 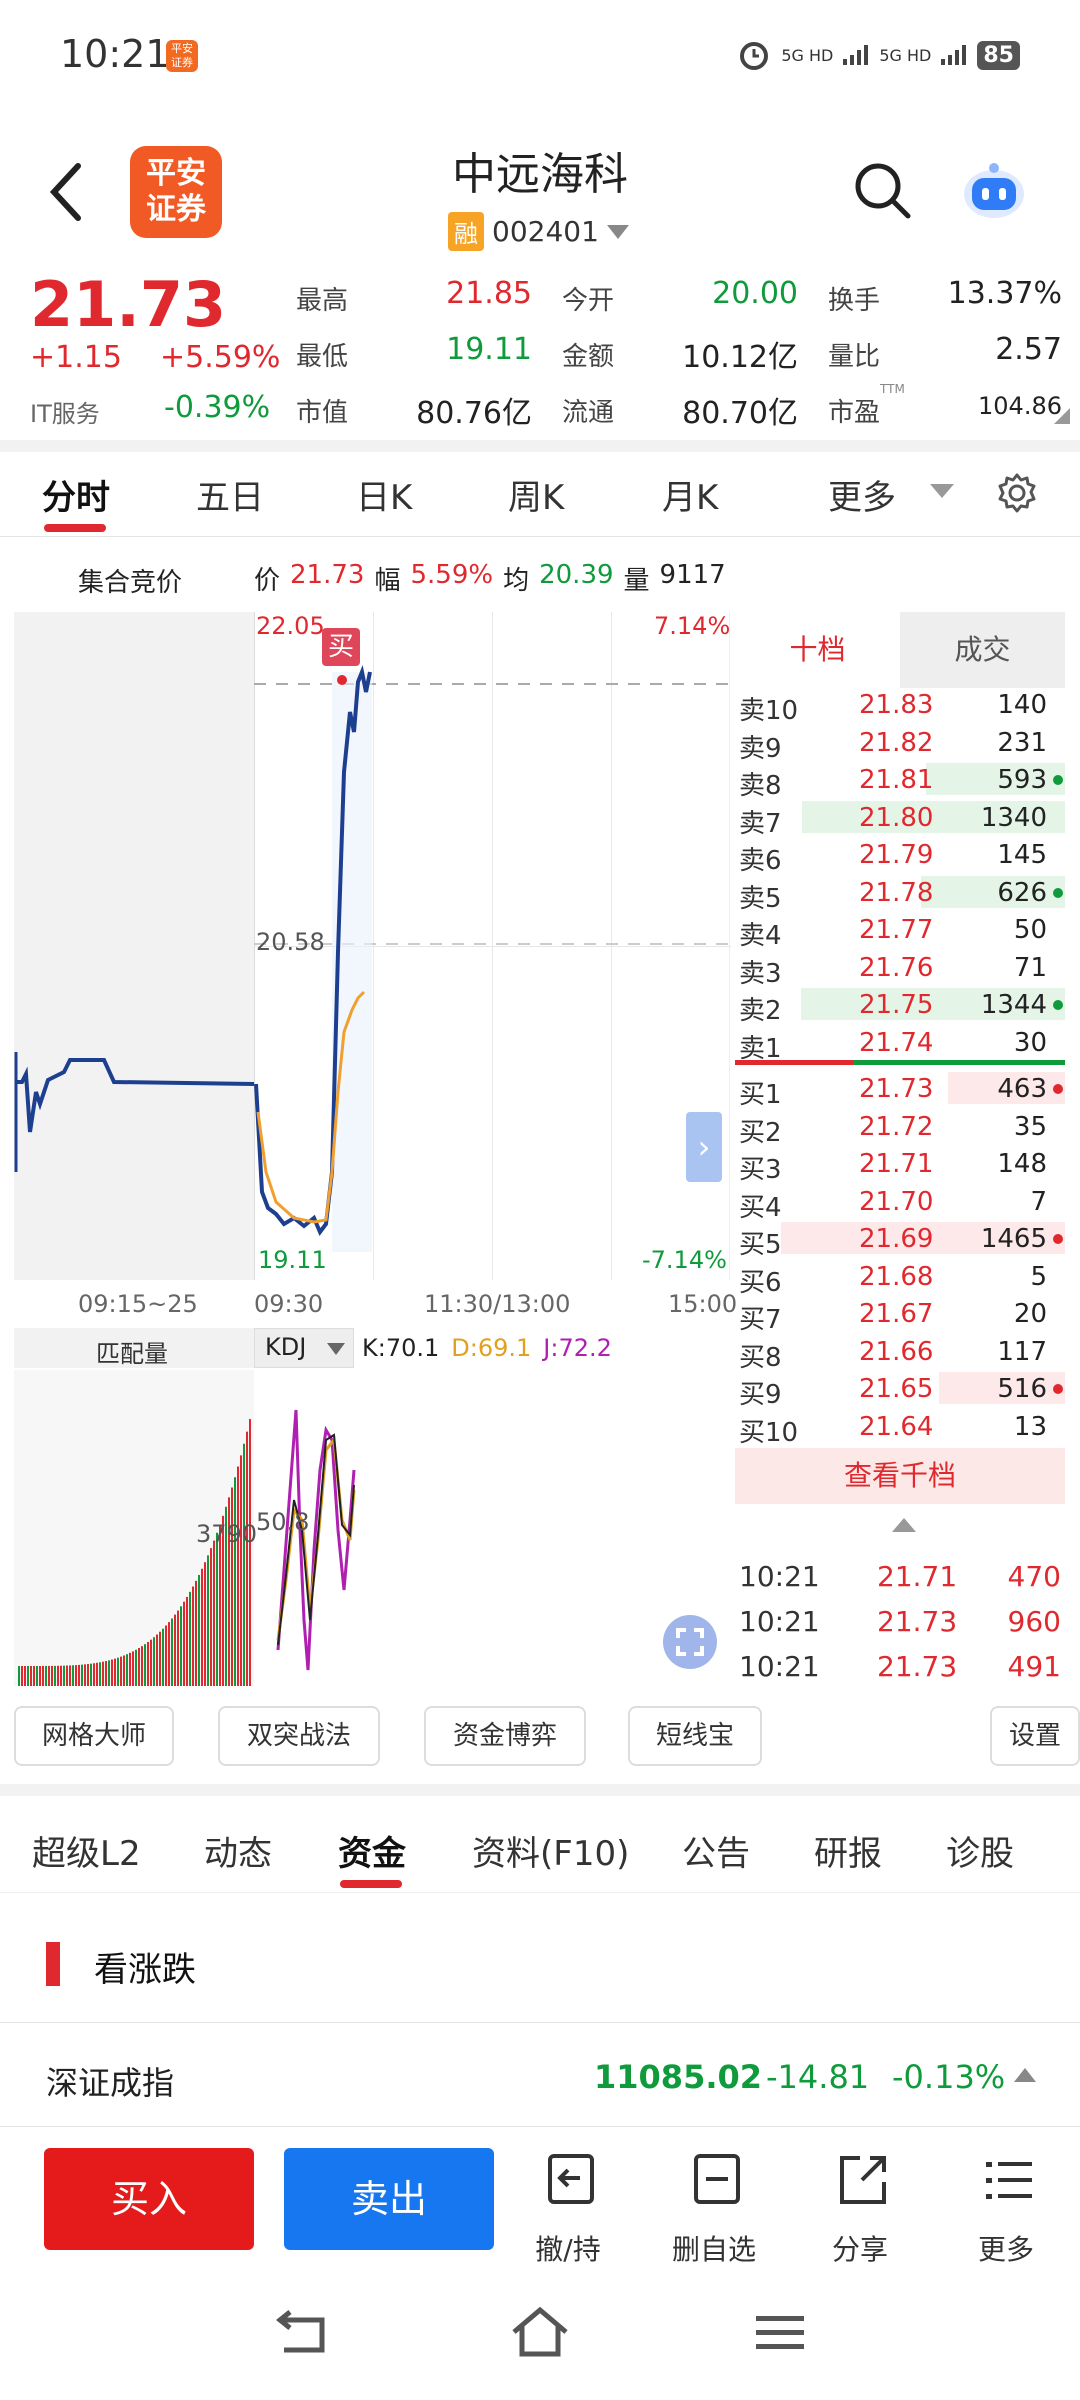 I want to click on info-price: 21.73, so click(x=327, y=575).